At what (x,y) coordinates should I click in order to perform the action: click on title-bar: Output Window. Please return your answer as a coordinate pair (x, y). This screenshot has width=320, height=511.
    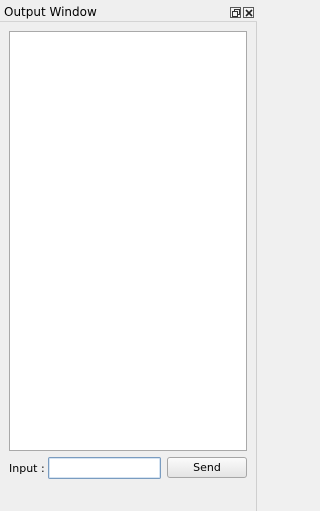
    Looking at the image, I should click on (128, 11).